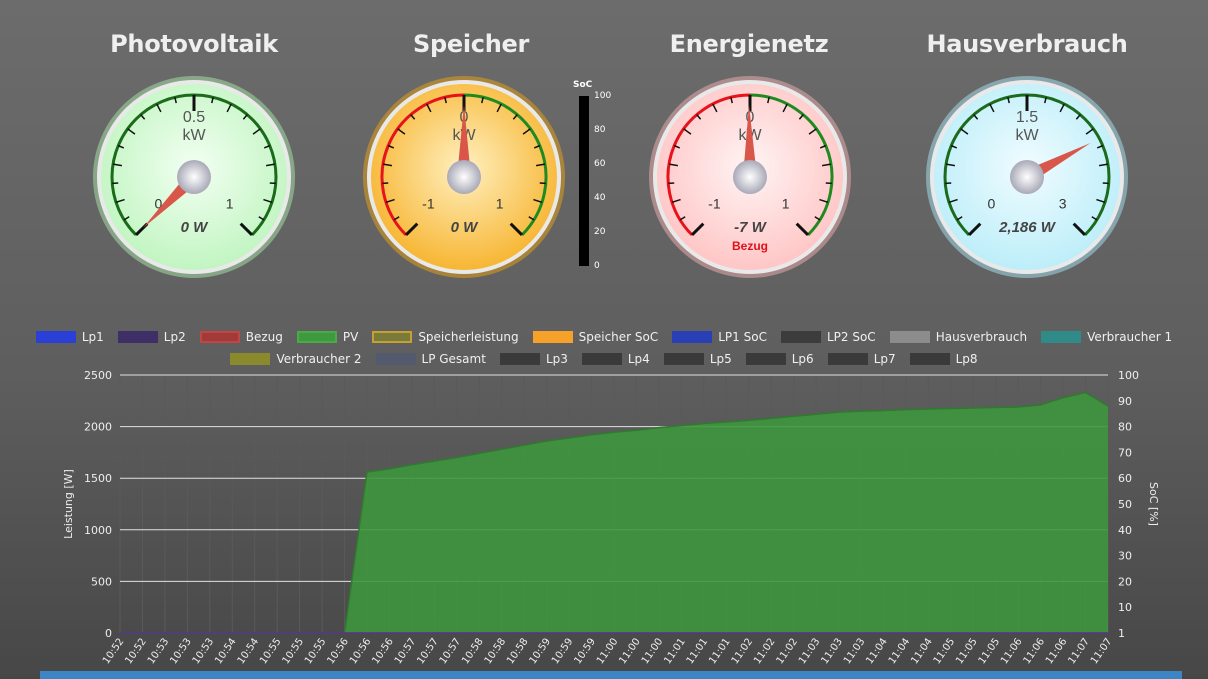 Image resolution: width=1208 pixels, height=679 pixels. What do you see at coordinates (583, 85) in the screenshot?
I see `soc-title: SoC` at bounding box center [583, 85].